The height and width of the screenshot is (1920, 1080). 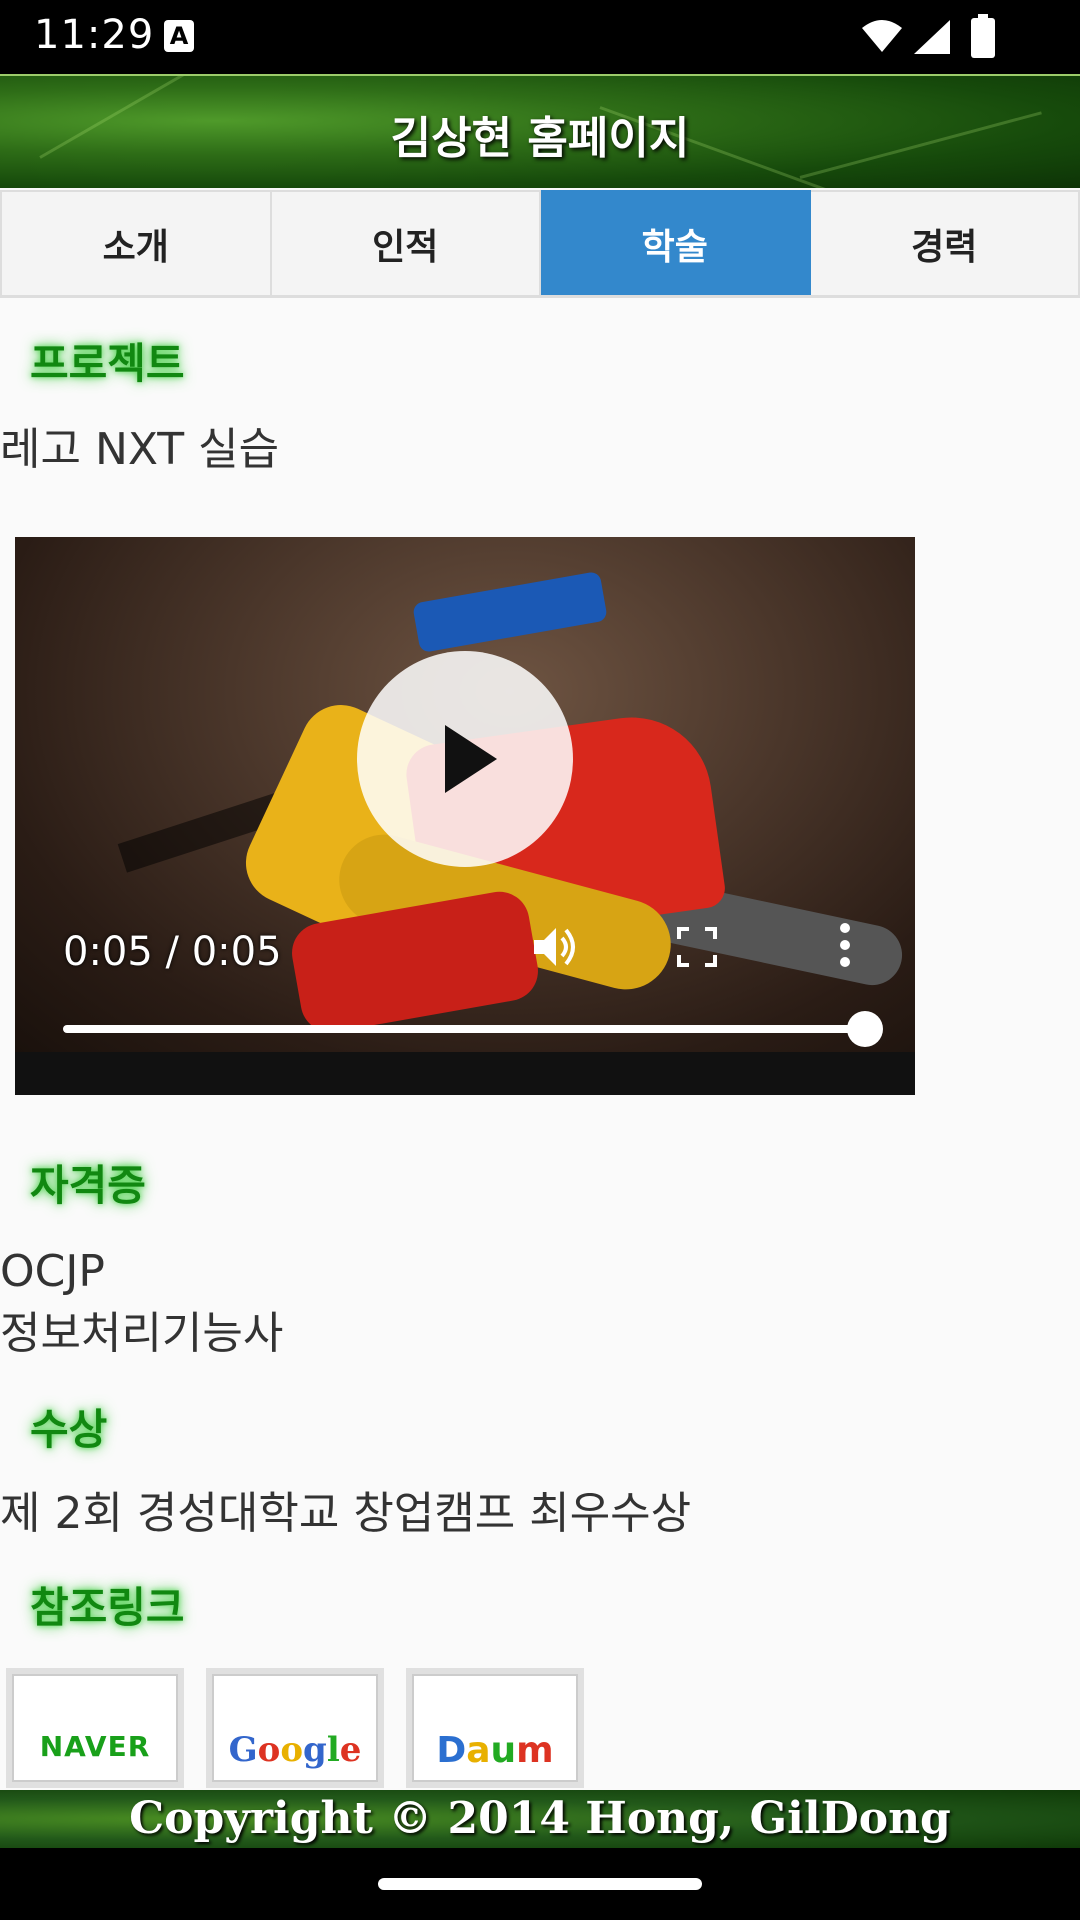 I want to click on site-title: 김상현 홈페이지, so click(x=540, y=138).